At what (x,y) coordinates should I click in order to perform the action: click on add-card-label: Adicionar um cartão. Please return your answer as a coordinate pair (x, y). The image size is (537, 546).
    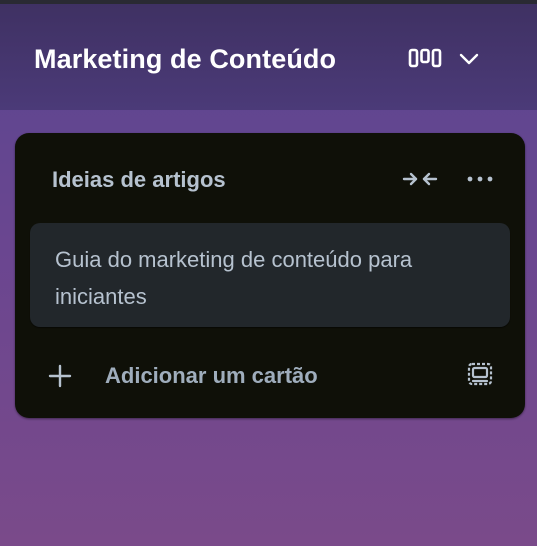
    Looking at the image, I should click on (211, 375).